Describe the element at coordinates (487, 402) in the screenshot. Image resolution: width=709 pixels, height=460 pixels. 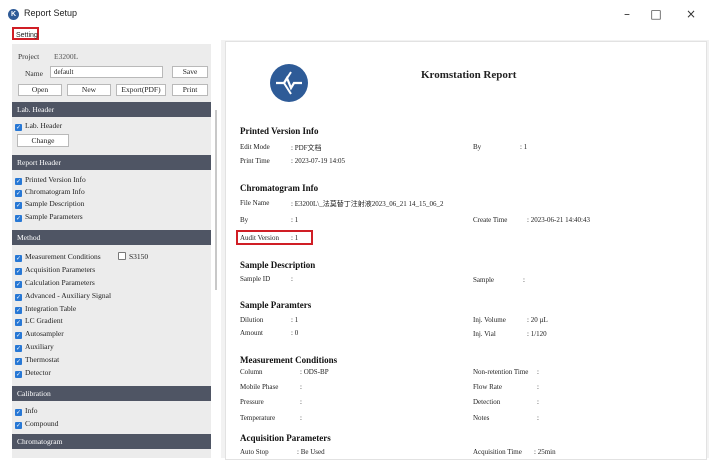
I see `detection-label: Detection` at that location.